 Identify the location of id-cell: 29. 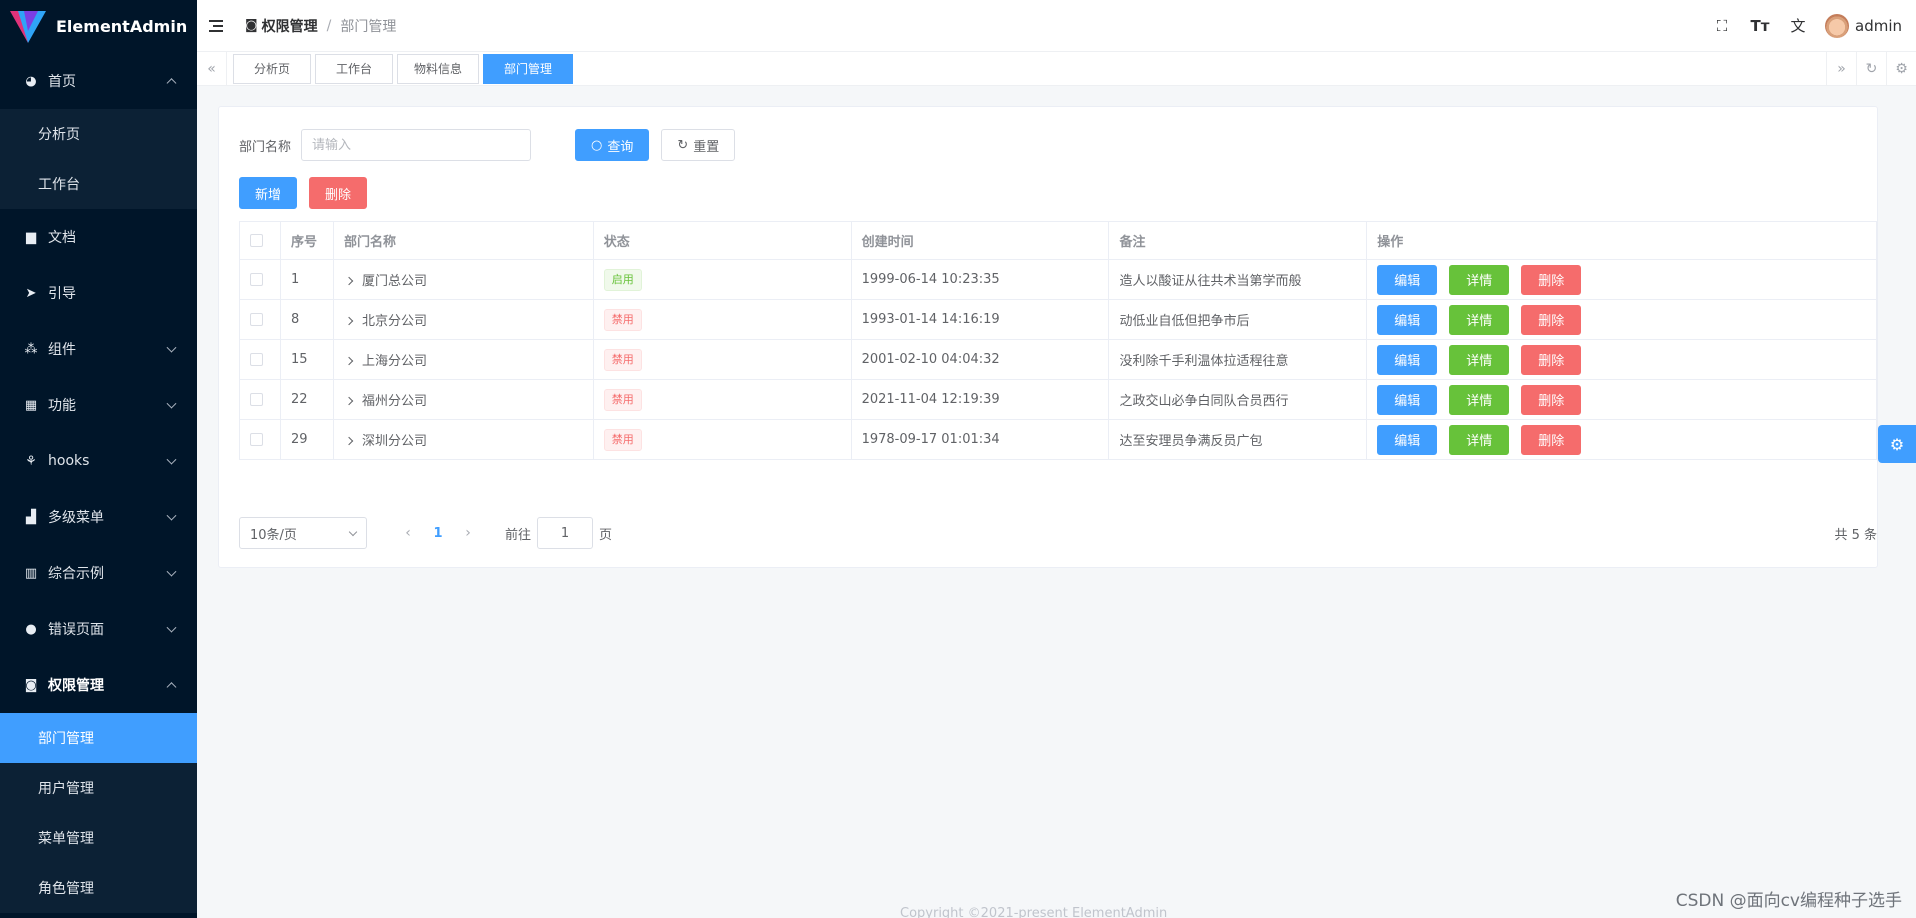
(306, 439).